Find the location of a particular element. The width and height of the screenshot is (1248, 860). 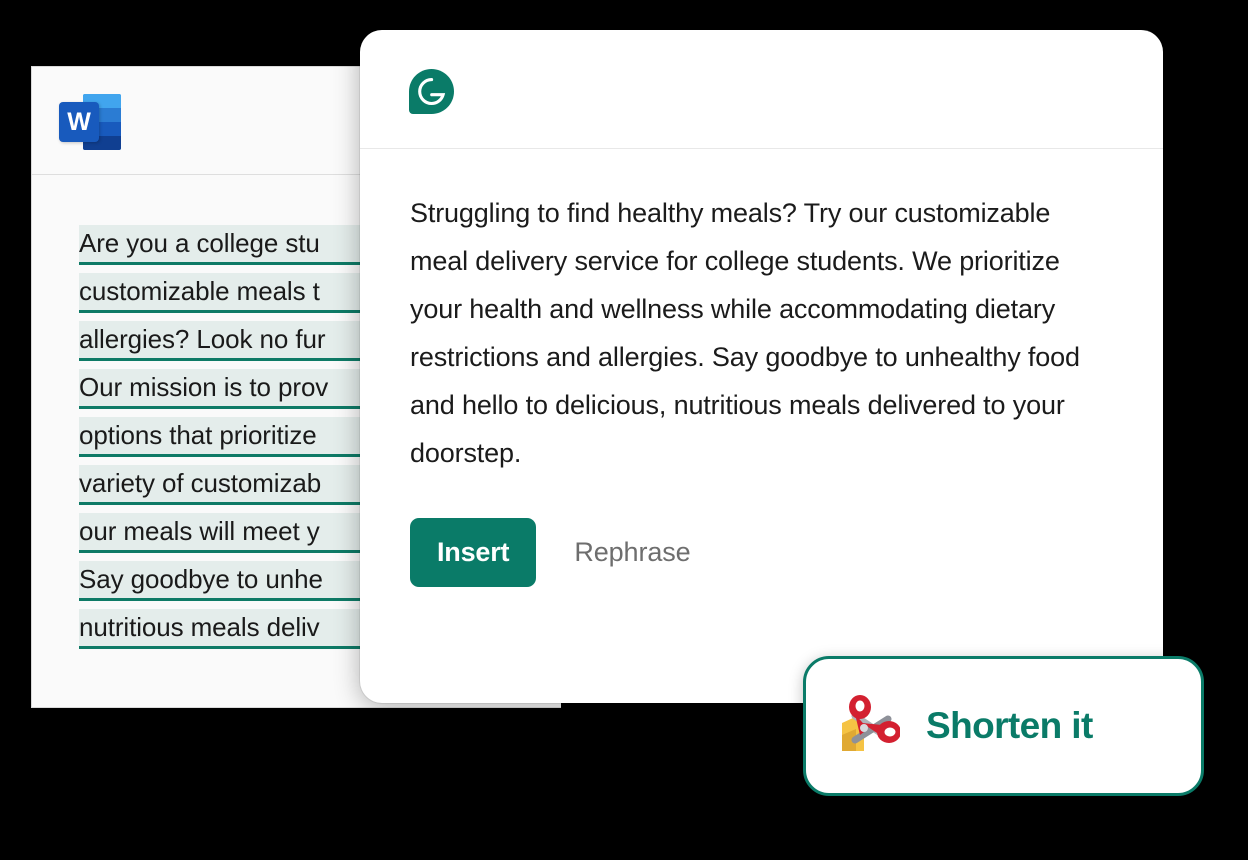

shorten-it-button: Shorten it is located at coordinates (1003, 726).